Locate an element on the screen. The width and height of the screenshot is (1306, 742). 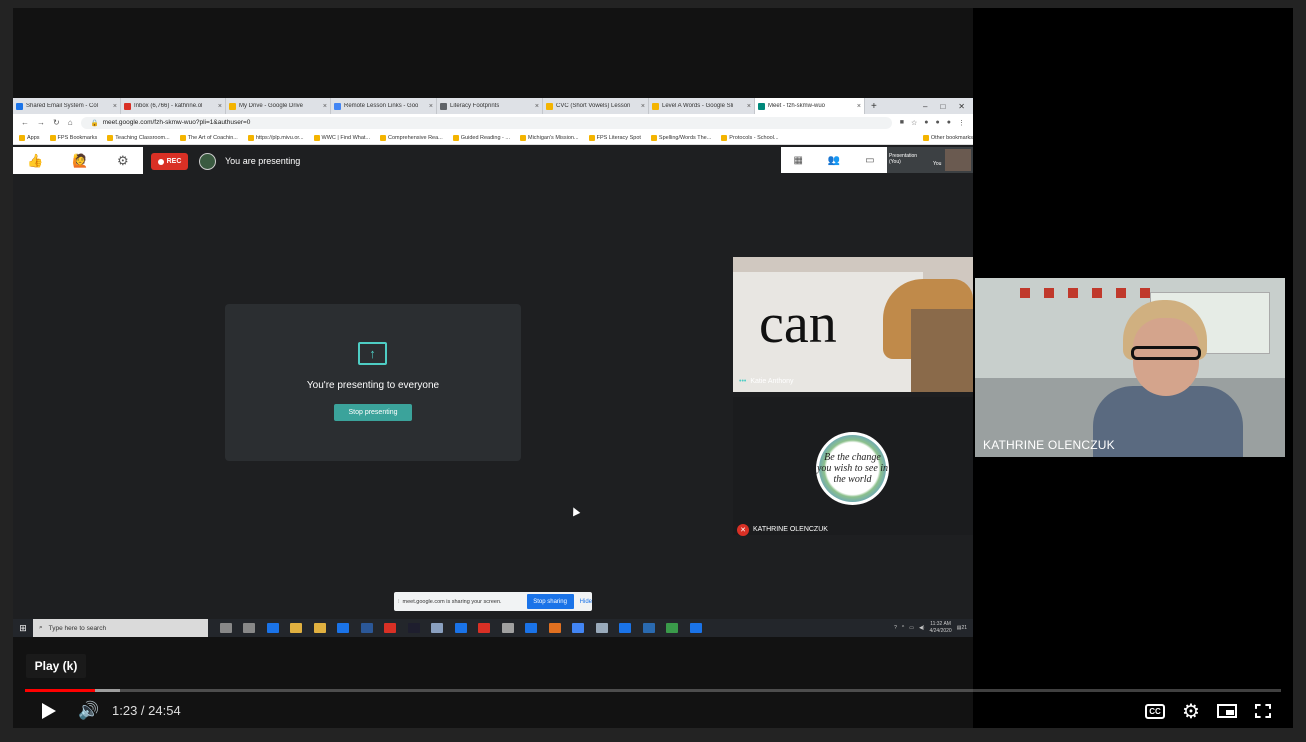
browser-tab: Literacy Footprints × is located at coordinates (490, 106).